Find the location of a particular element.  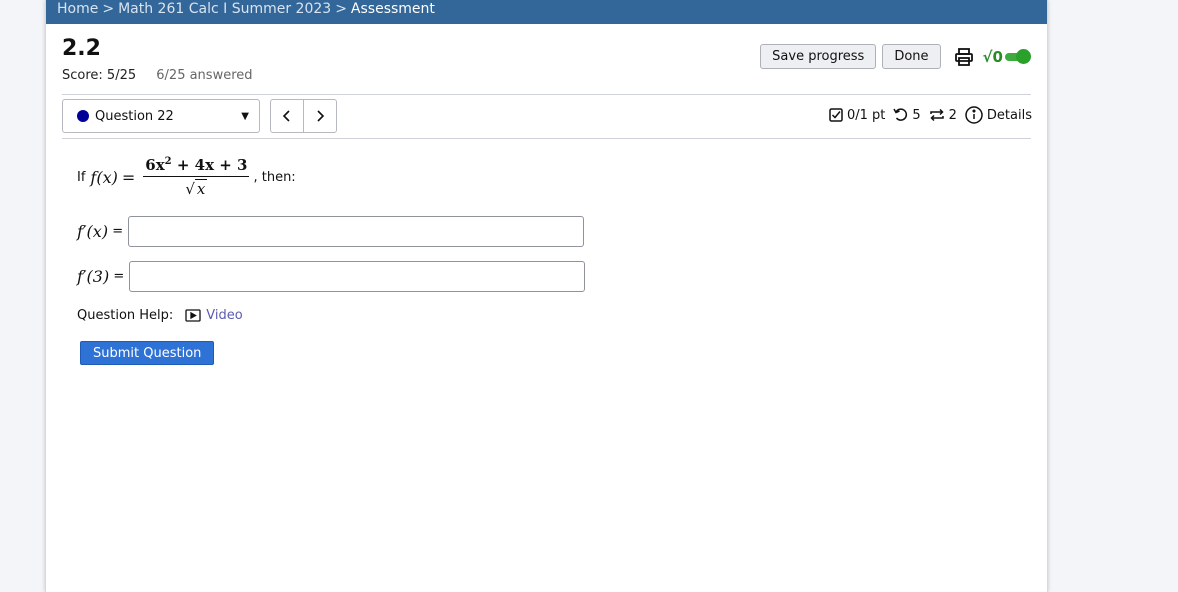

versions-indicator: 2 is located at coordinates (943, 115).